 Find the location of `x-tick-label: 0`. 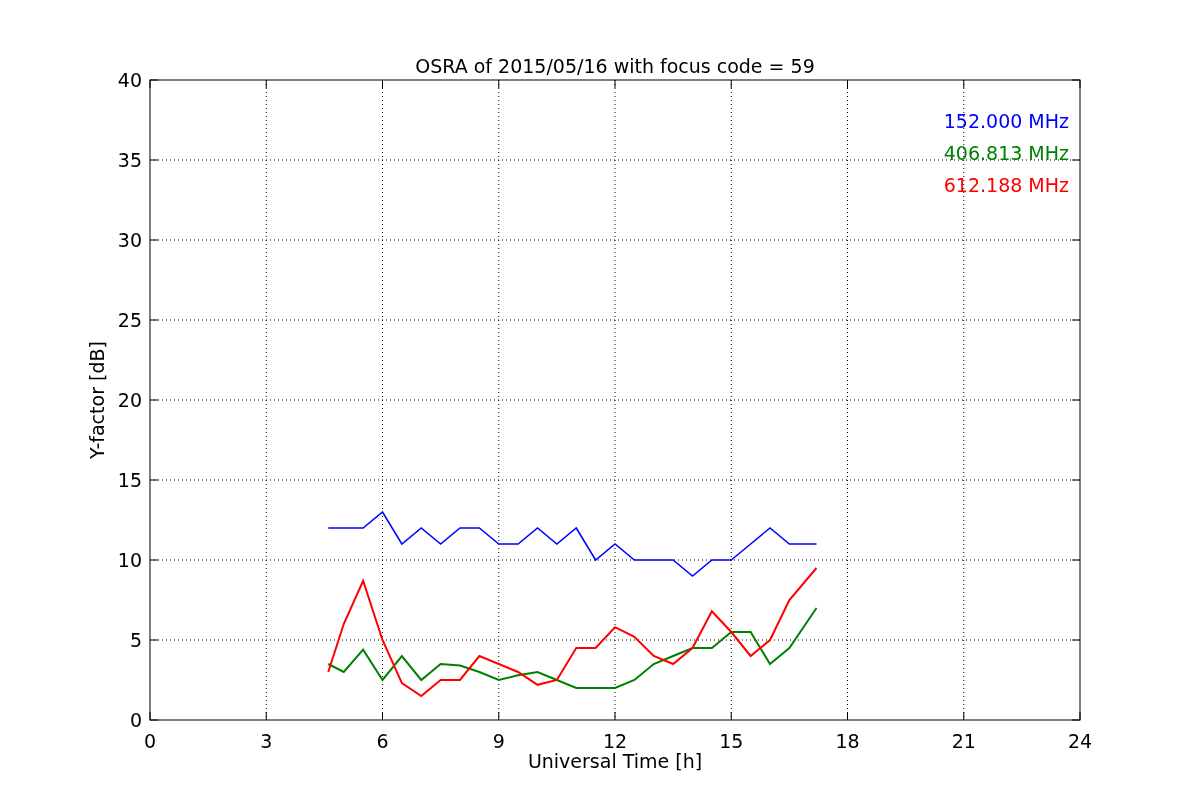

x-tick-label: 0 is located at coordinates (150, 741).